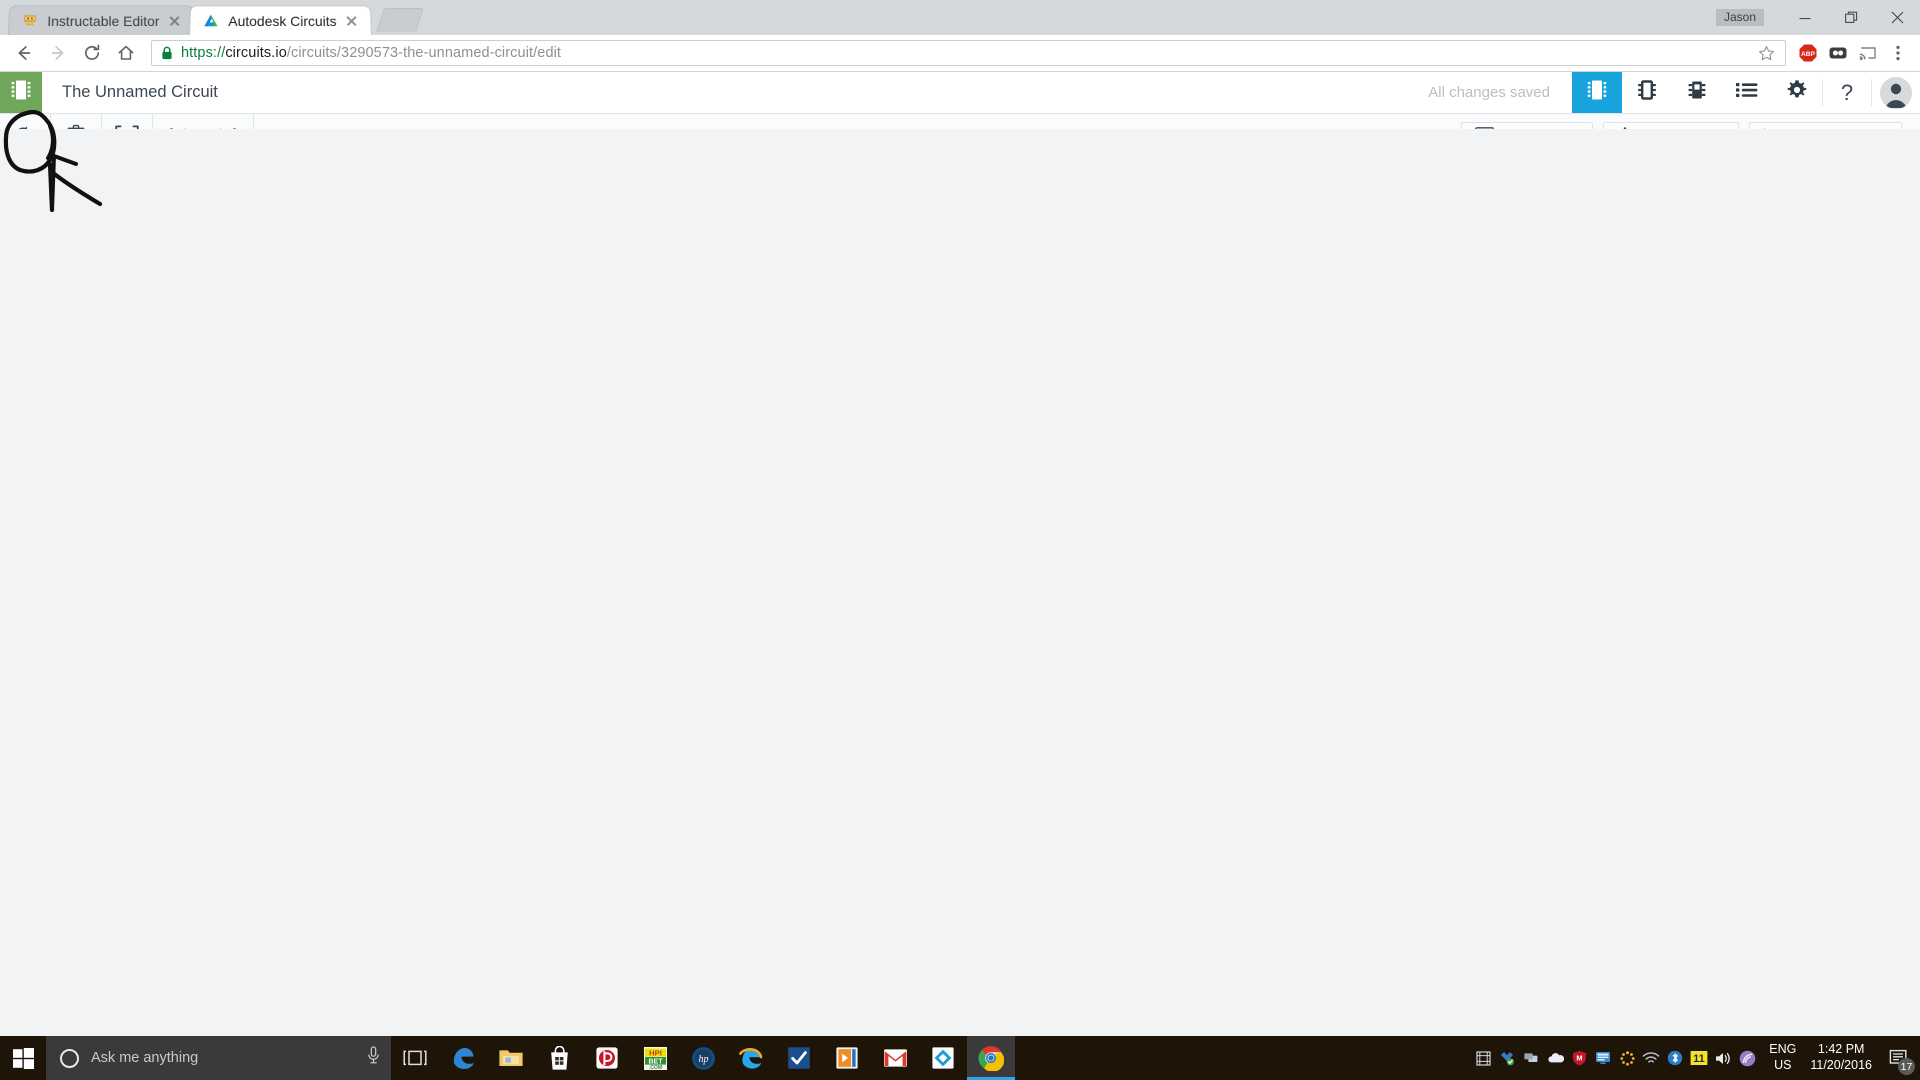 Image resolution: width=1920 pixels, height=1080 pixels. What do you see at coordinates (654, 1068) in the screenshot?
I see `svg-text: .COM` at bounding box center [654, 1068].